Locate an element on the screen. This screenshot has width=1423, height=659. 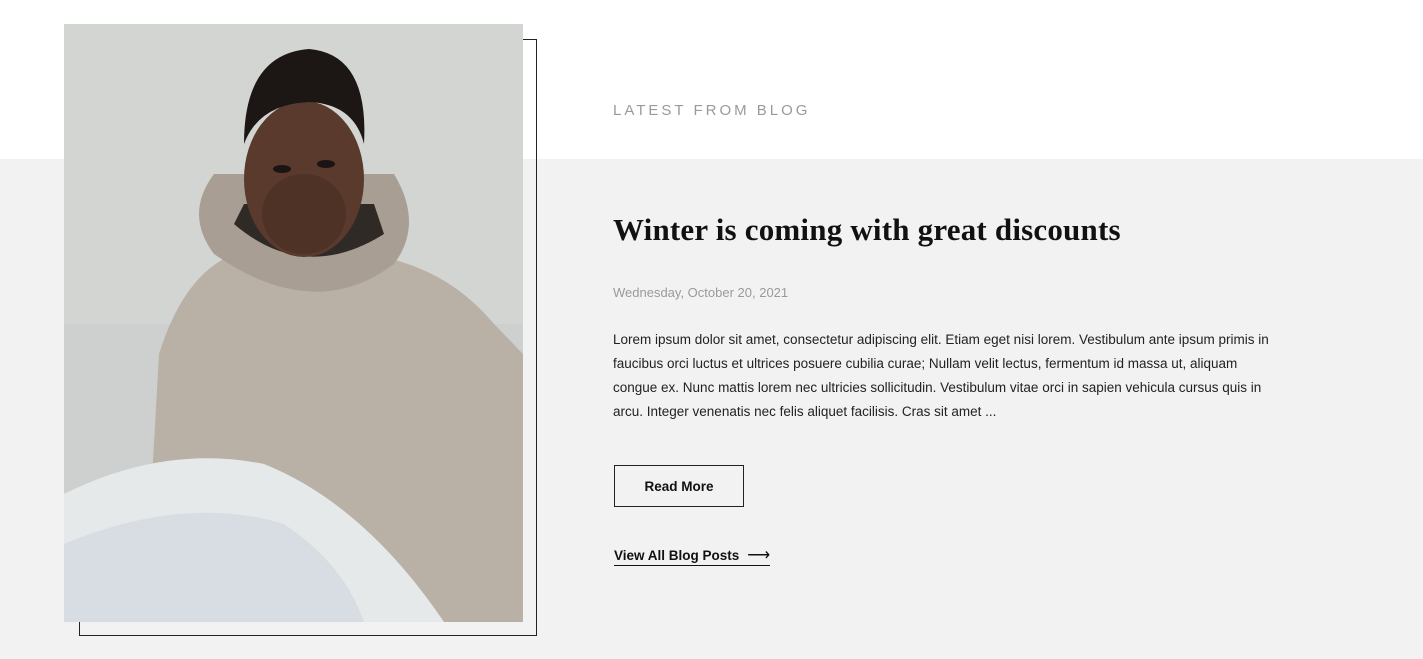
arrow-right-icon: ⟶ is located at coordinates (759, 555).